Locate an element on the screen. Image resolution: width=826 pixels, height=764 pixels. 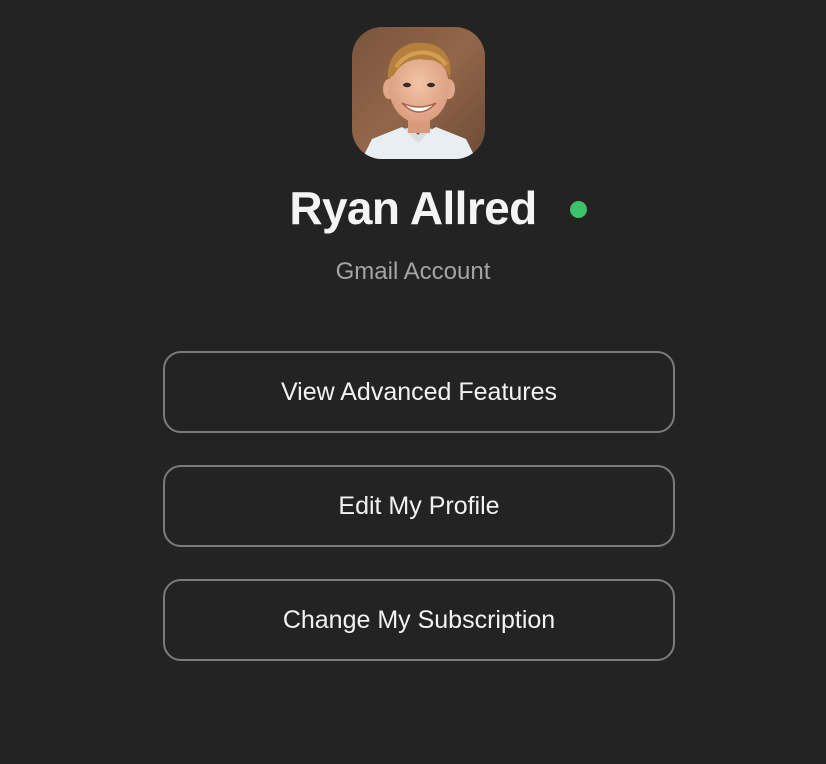
profile-name-row: Ryan Allred is located at coordinates (413, 209).